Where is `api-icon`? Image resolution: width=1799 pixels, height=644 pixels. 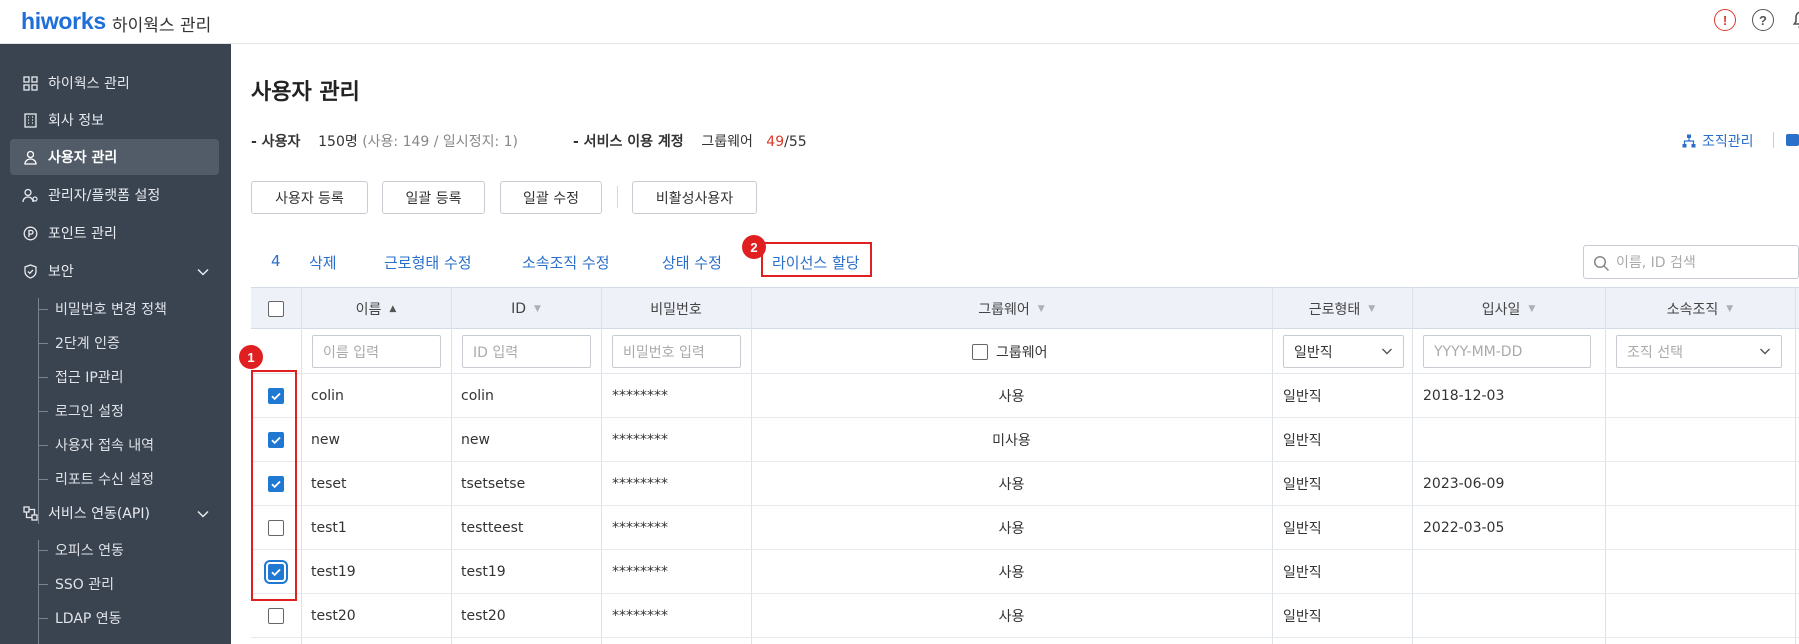
api-icon is located at coordinates (30, 513).